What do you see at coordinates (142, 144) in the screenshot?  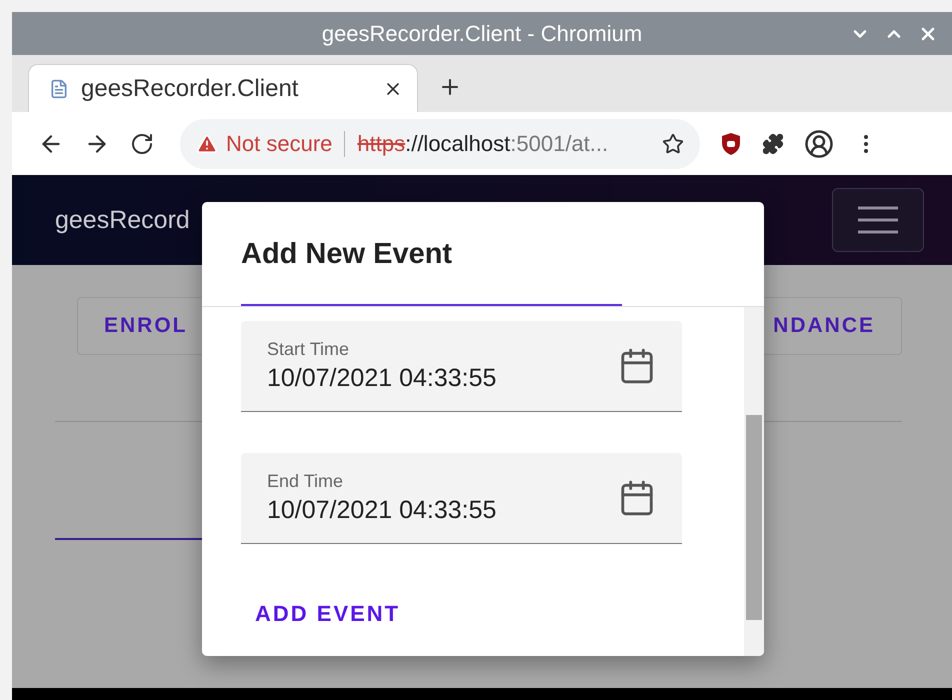 I see `reload-button` at bounding box center [142, 144].